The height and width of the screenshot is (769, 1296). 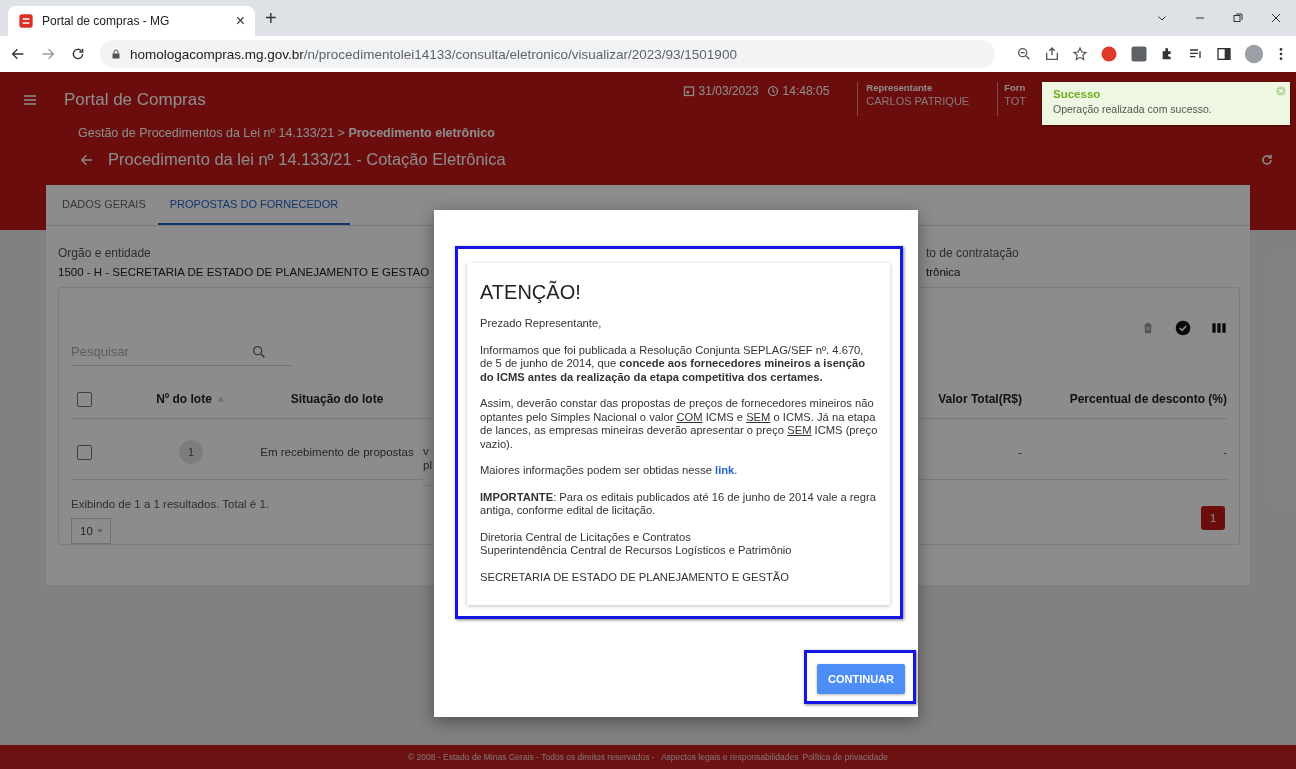 I want to click on column-header: Valor Total(R$), so click(x=980, y=399).